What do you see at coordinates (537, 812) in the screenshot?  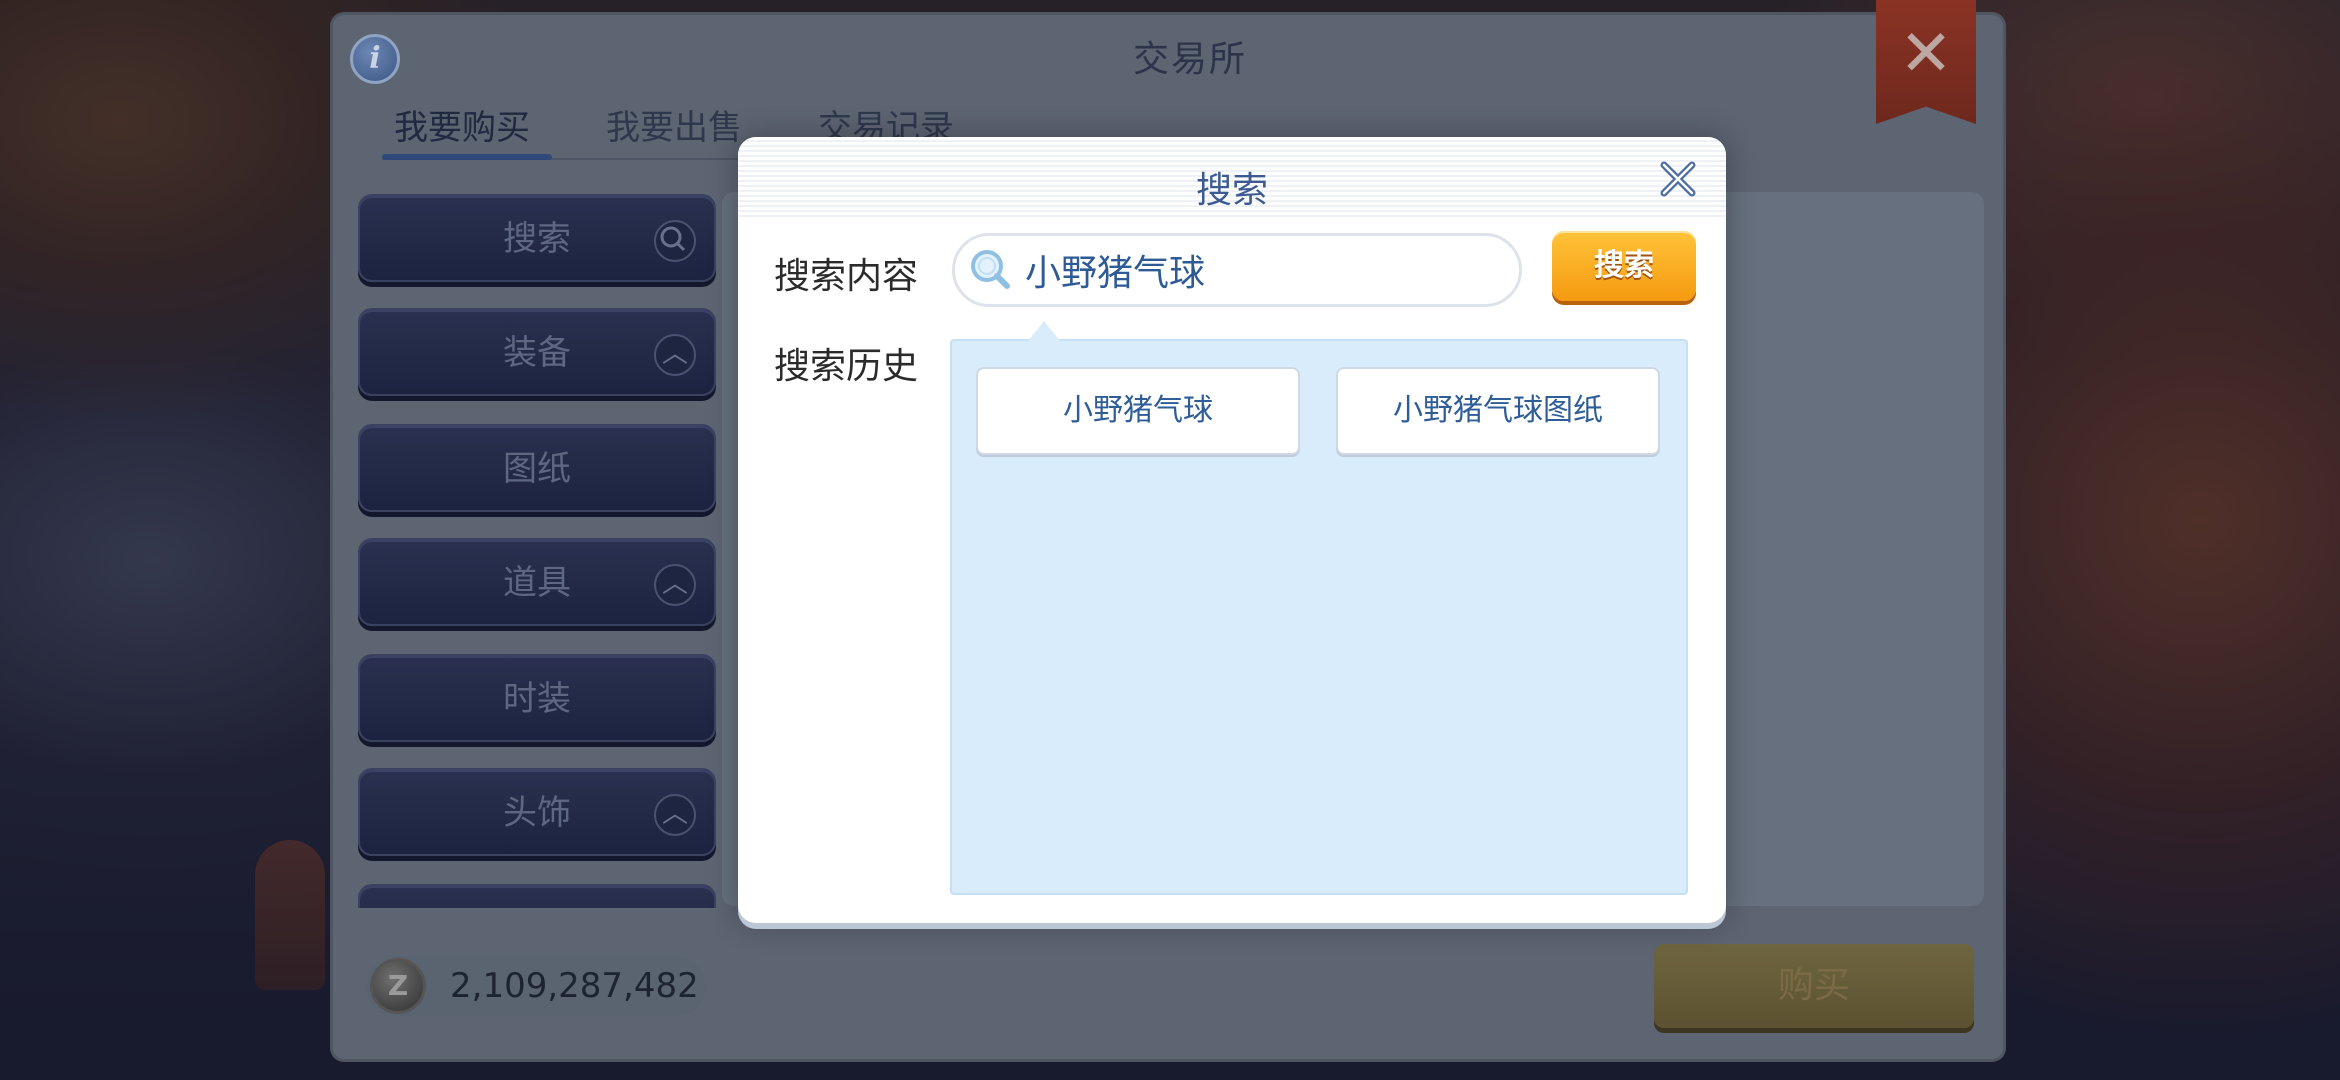 I see `category-headwear-button: 头饰 ︿` at bounding box center [537, 812].